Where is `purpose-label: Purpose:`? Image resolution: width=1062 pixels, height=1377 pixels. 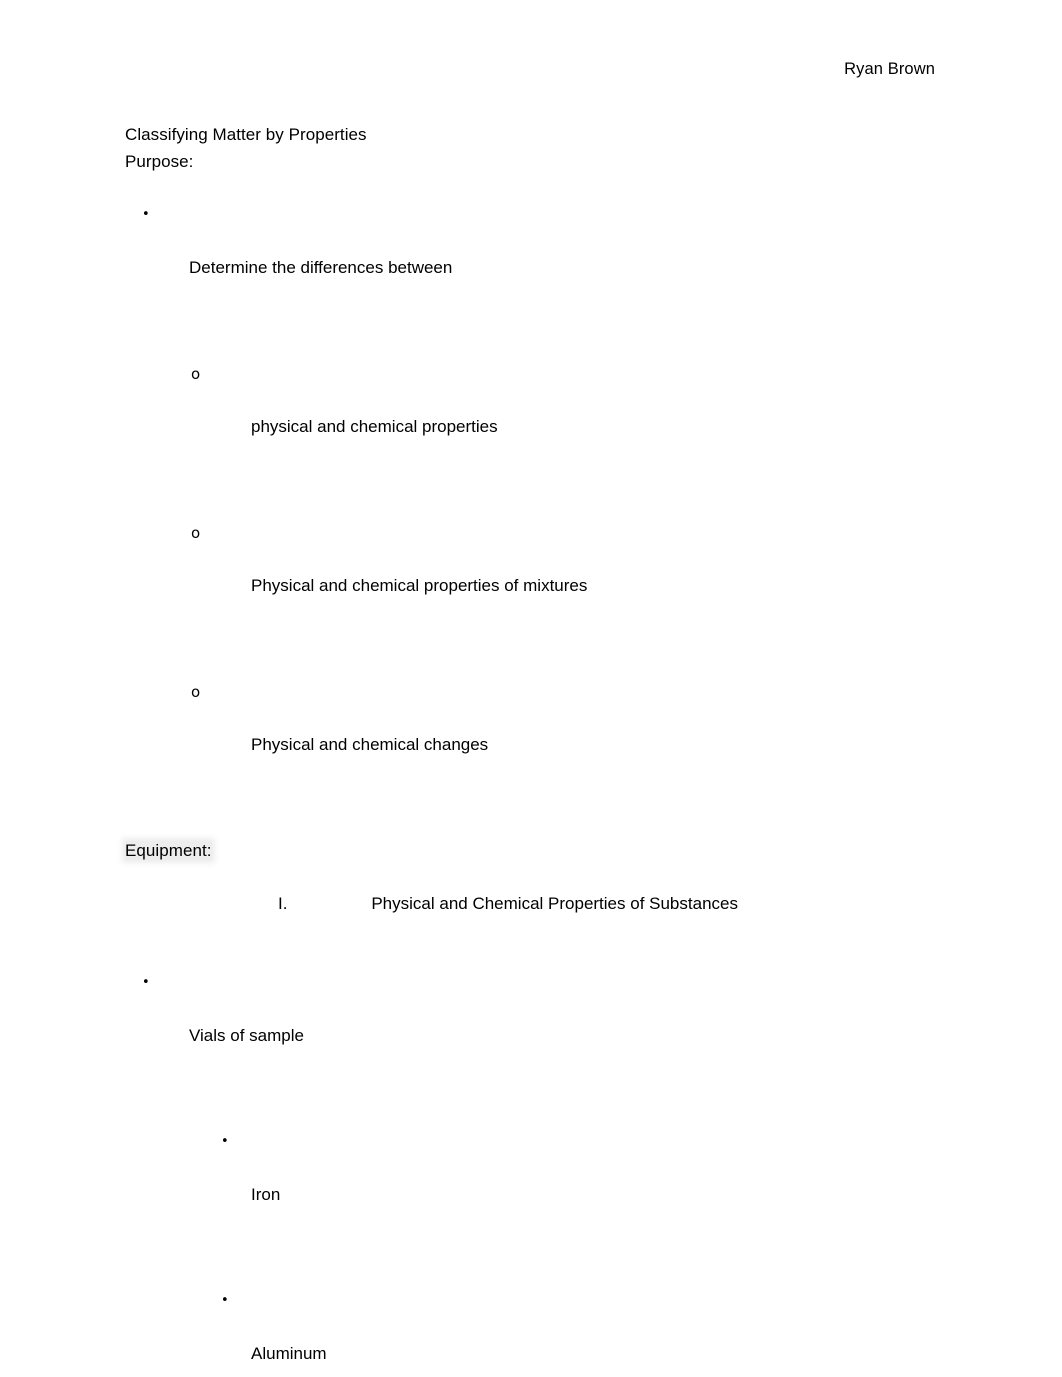
purpose-label: Purpose: is located at coordinates (159, 161).